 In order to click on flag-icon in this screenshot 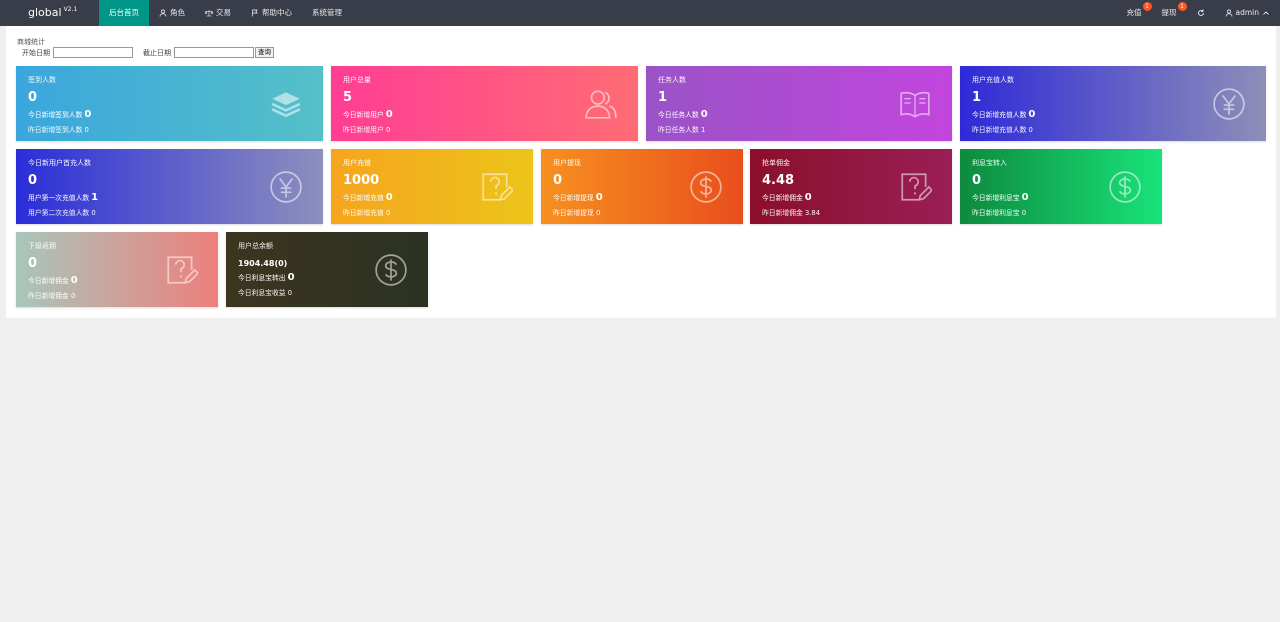, I will do `click(255, 13)`.